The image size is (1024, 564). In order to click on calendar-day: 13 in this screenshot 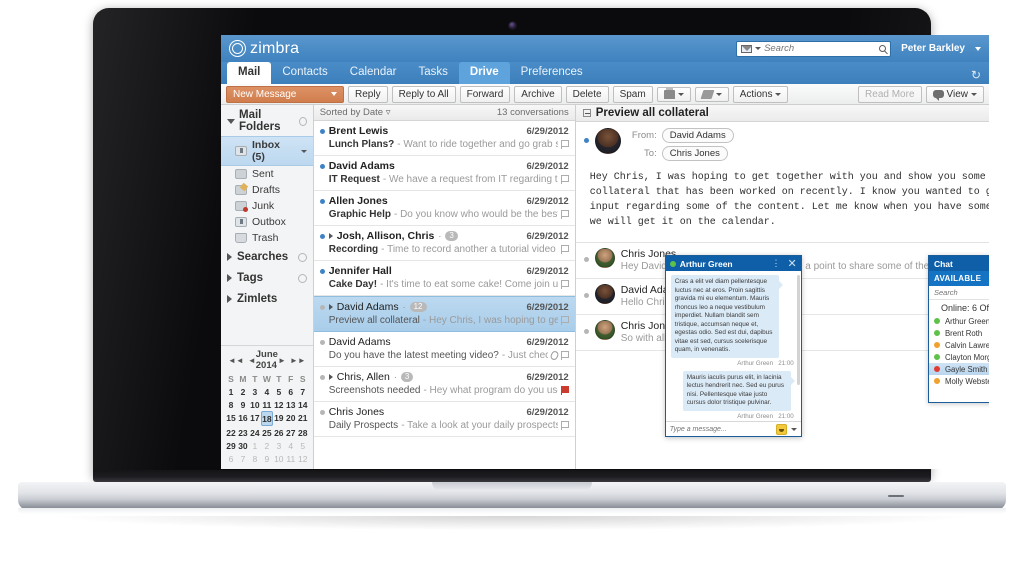, I will do `click(291, 404)`.